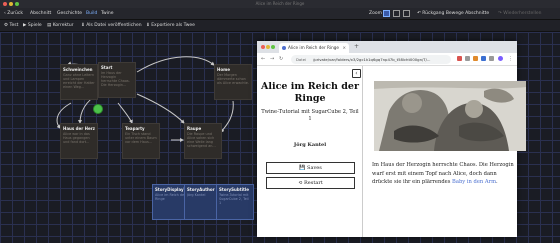 This screenshot has width=560, height=243. I want to click on passage-excerpt: Jörg Kantel, so click(196, 195).